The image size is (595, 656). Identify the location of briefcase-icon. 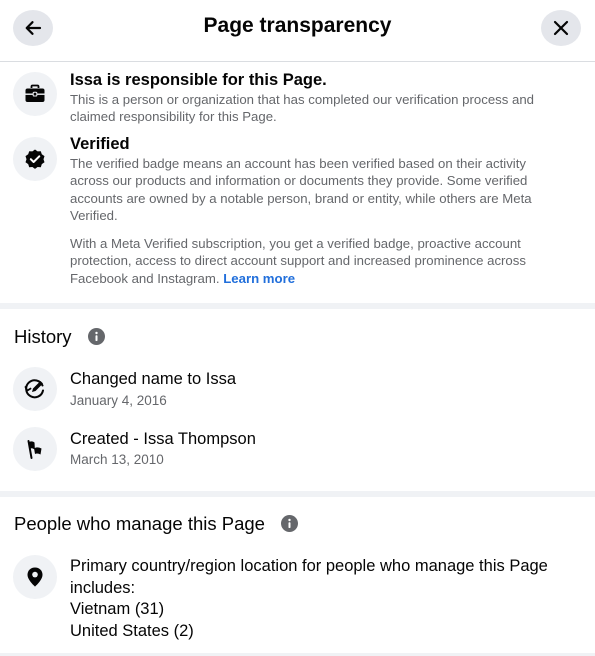
(35, 93).